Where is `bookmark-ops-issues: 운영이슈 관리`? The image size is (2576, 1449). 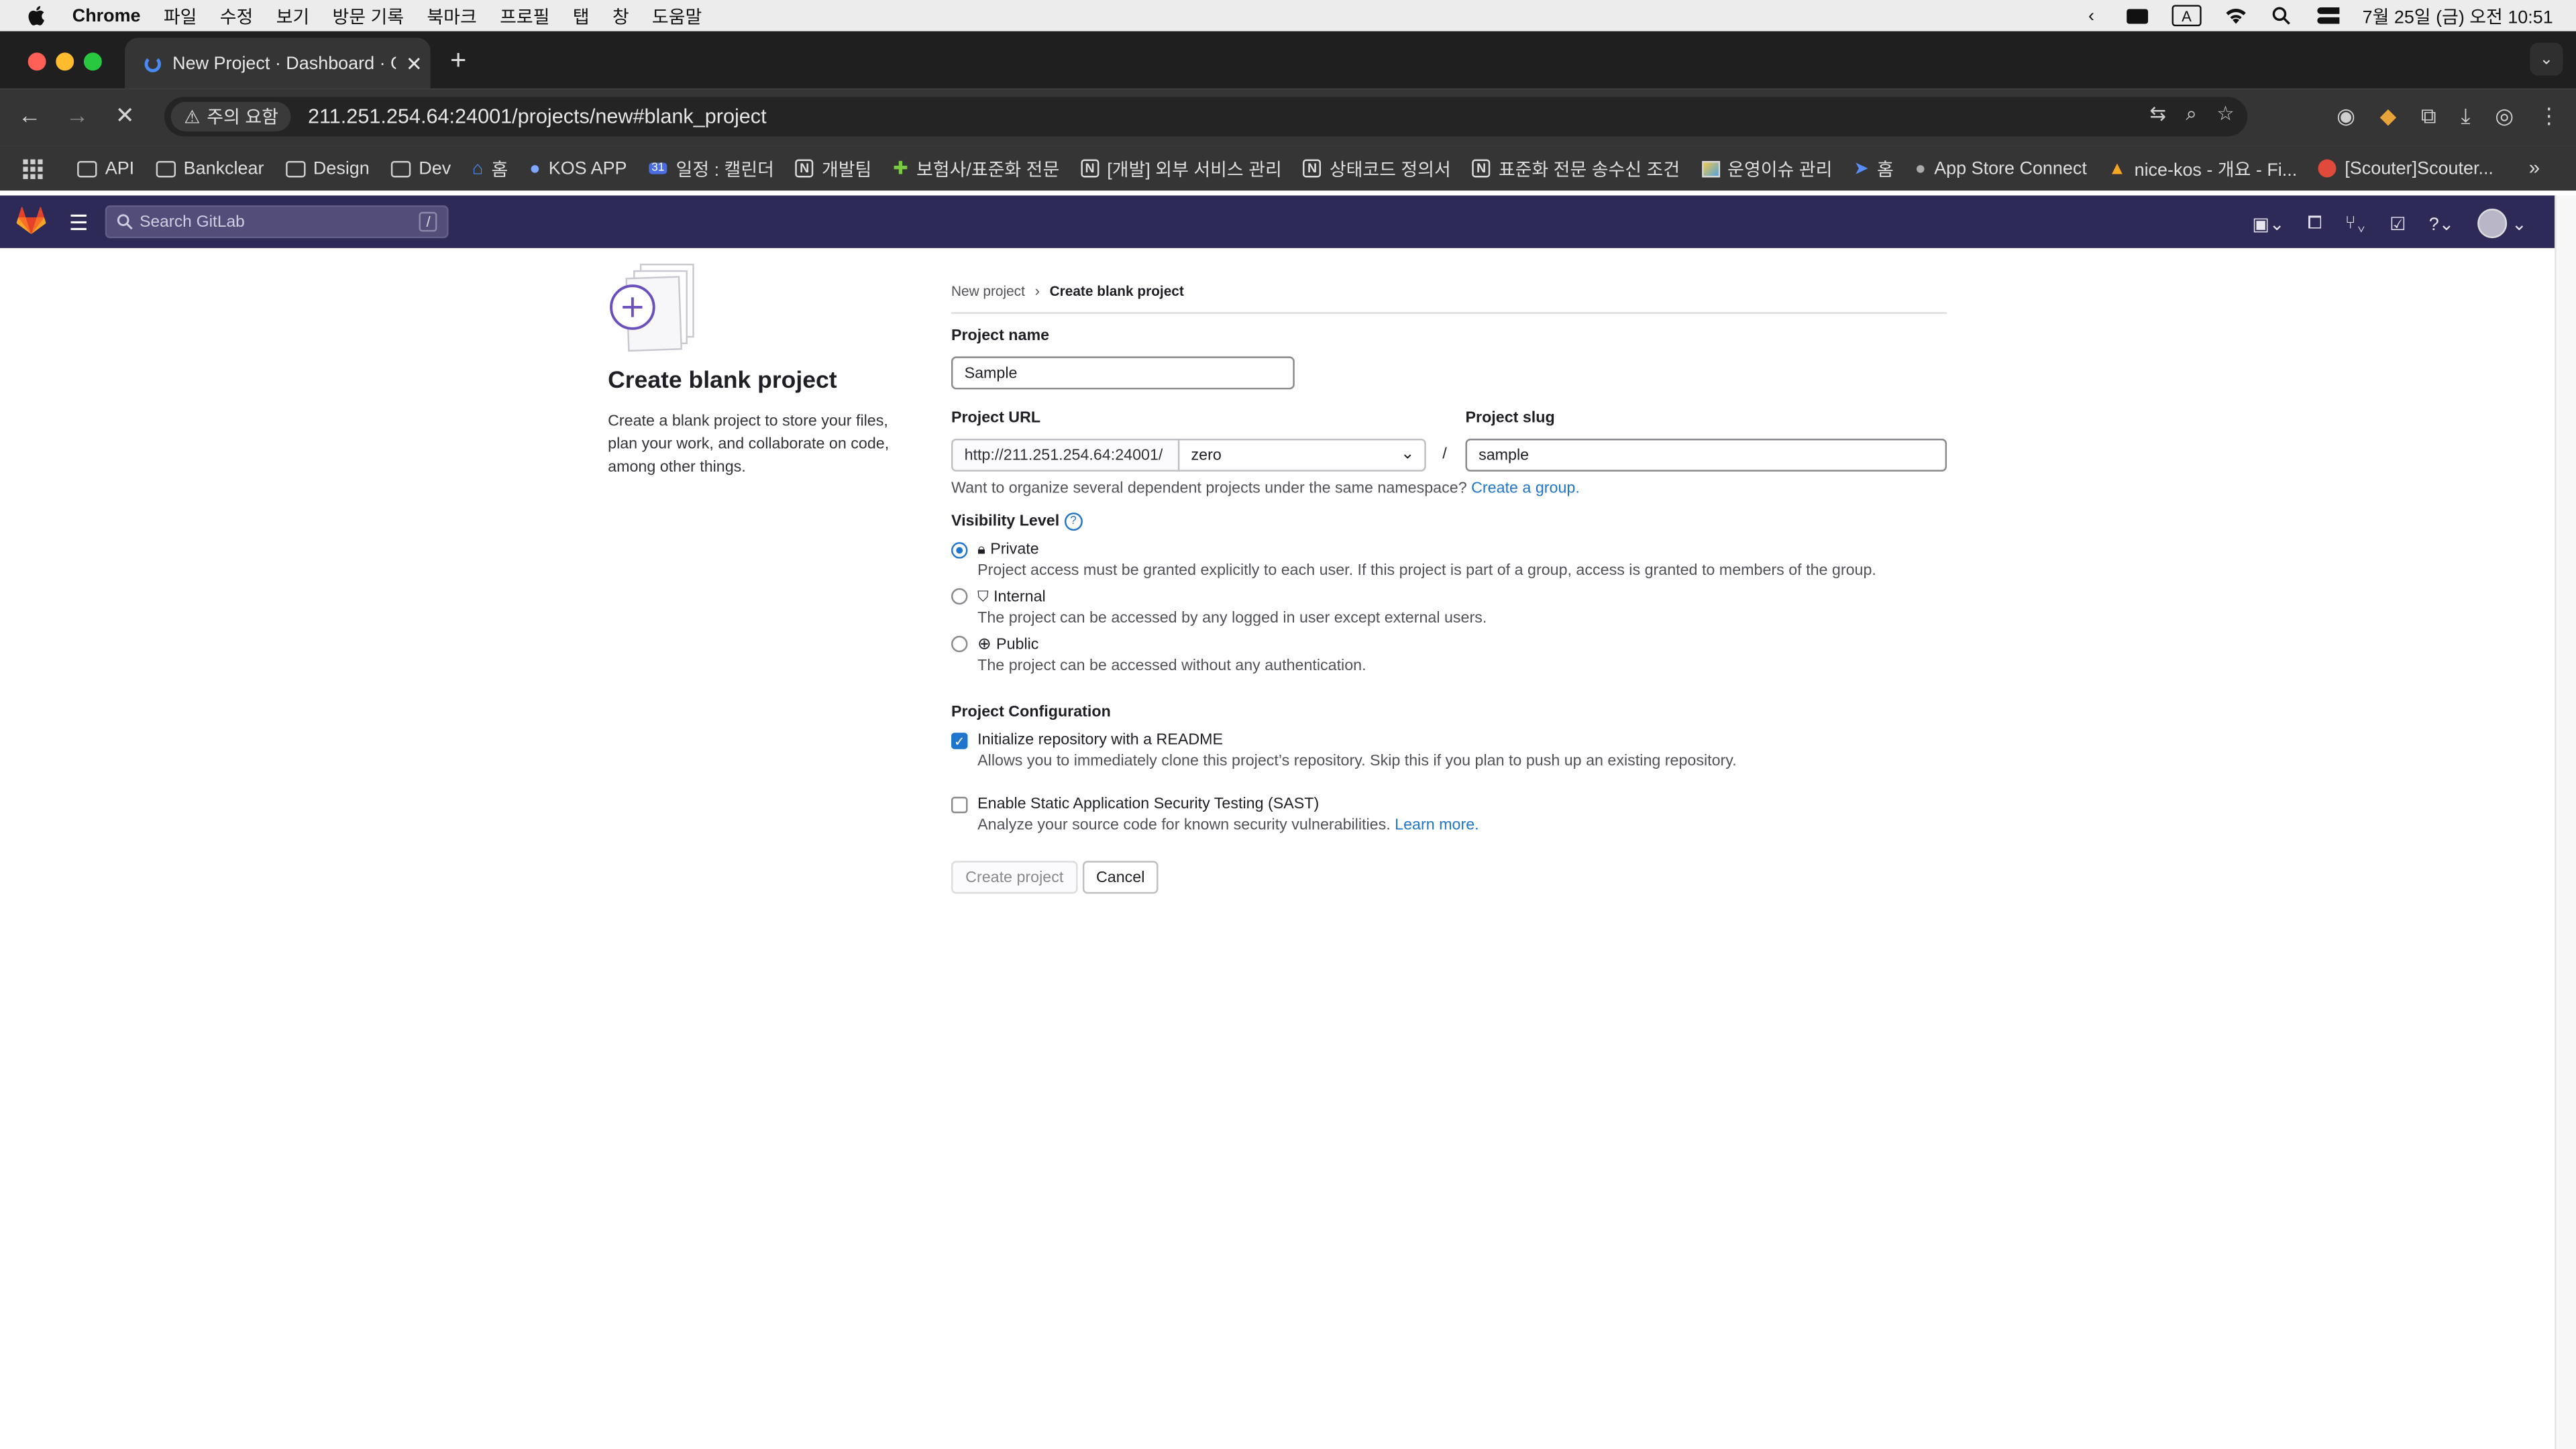 bookmark-ops-issues: 운영이슈 관리 is located at coordinates (1766, 168).